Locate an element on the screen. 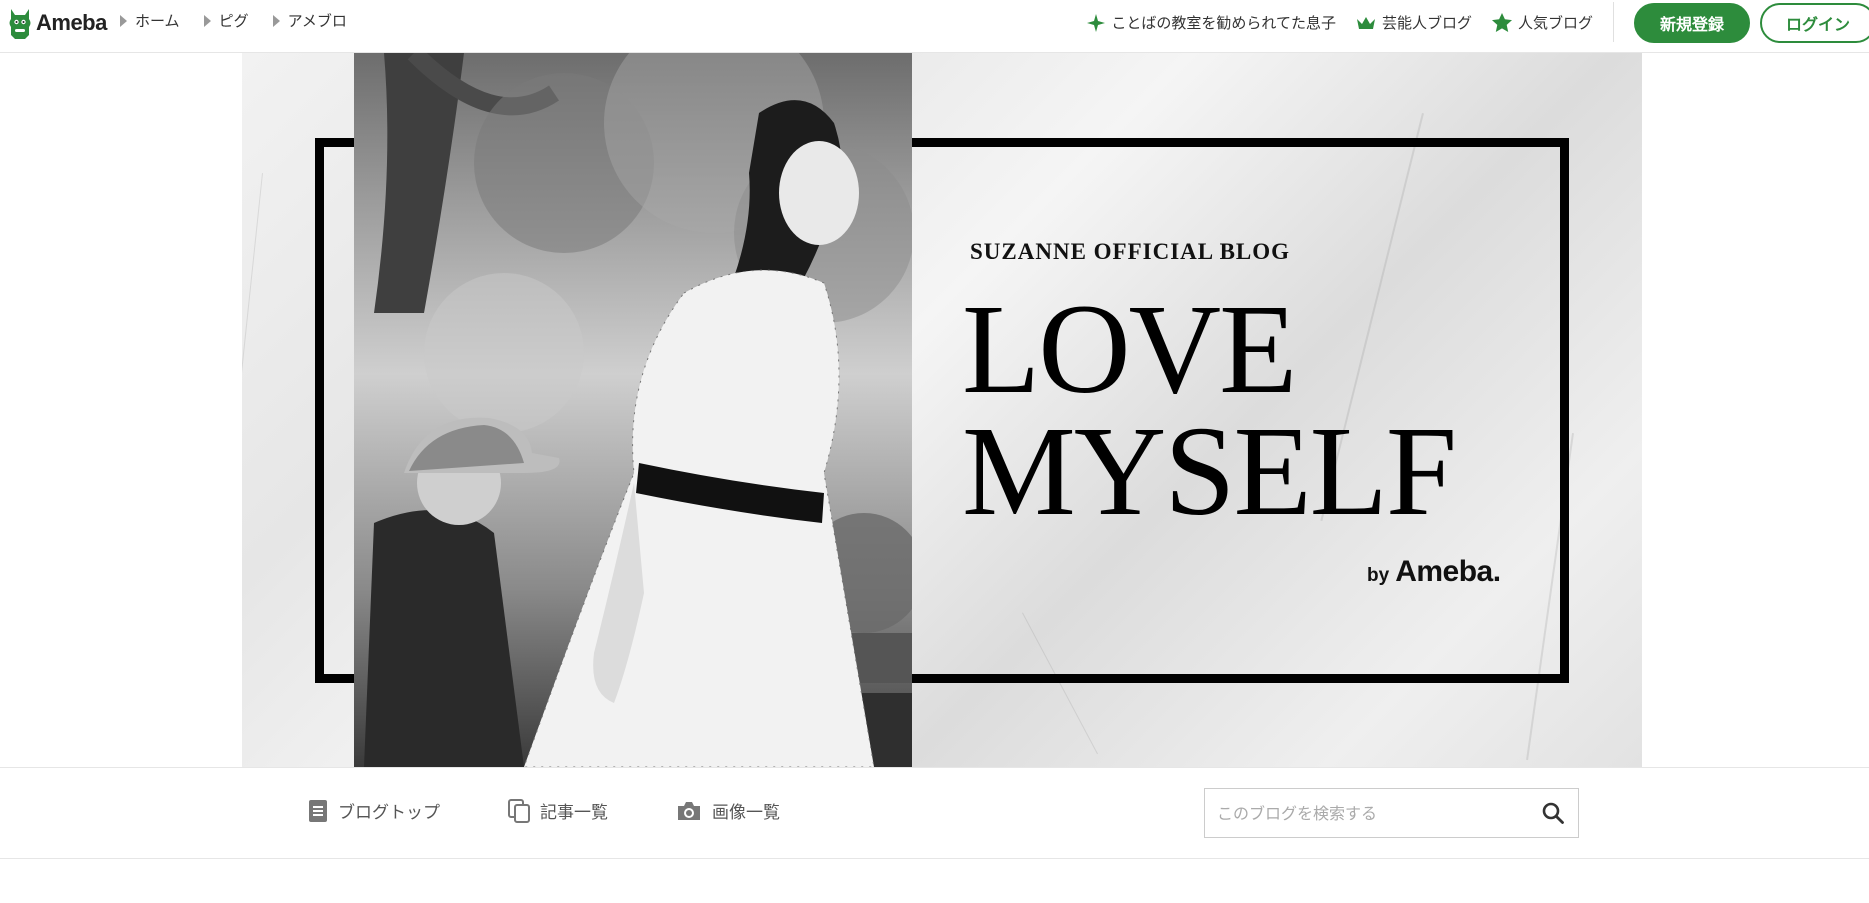  byline-brand: Ameba. is located at coordinates (1448, 571).